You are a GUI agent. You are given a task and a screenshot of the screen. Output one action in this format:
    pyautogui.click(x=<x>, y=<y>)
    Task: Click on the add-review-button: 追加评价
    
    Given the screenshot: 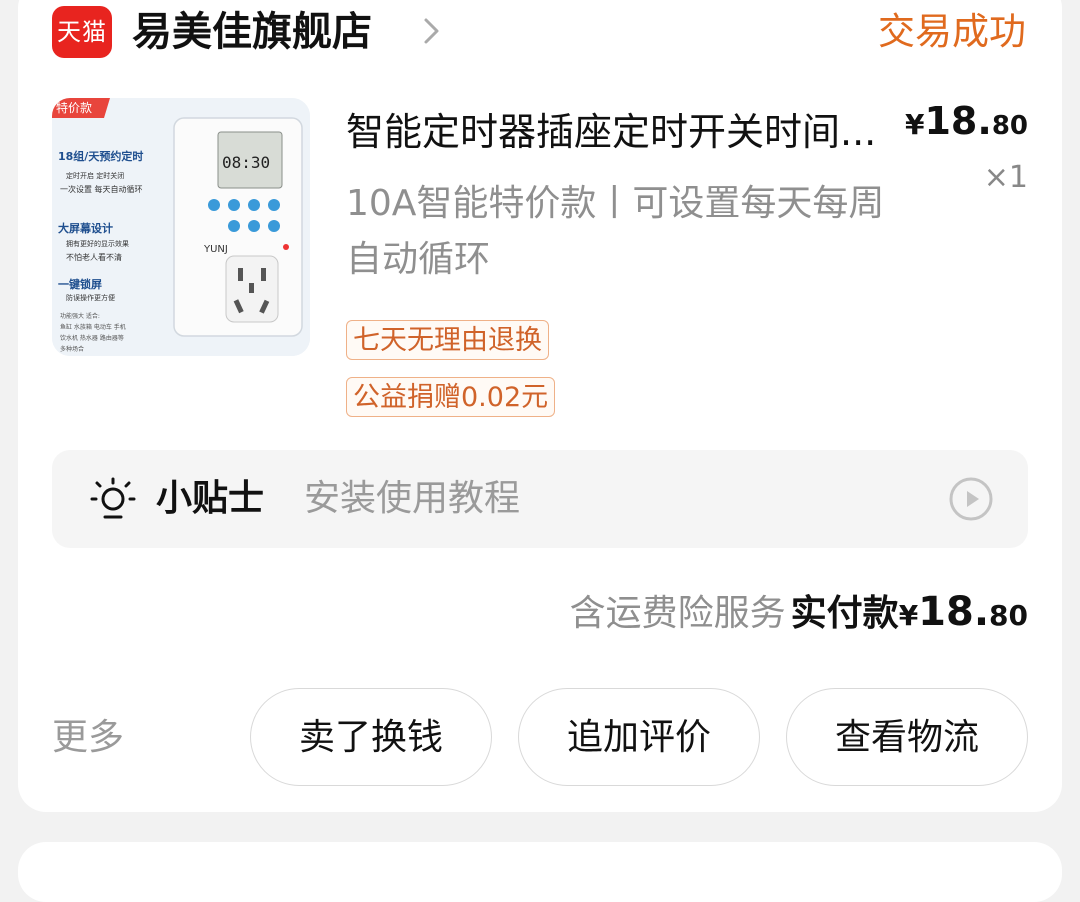 What is the action you would take?
    pyautogui.click(x=639, y=737)
    